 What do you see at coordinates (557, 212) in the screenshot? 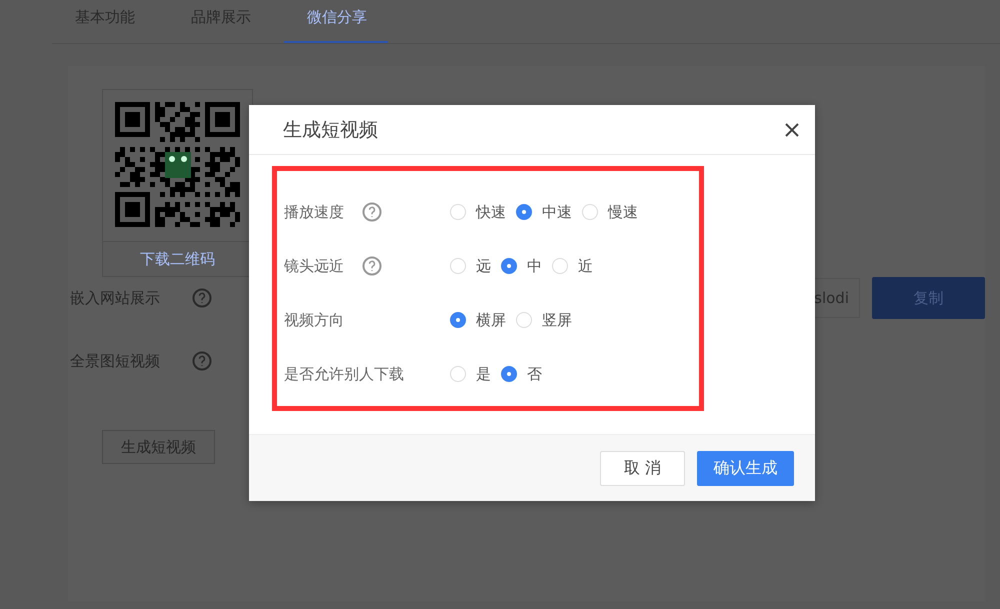
I see `radio-label: 中速` at bounding box center [557, 212].